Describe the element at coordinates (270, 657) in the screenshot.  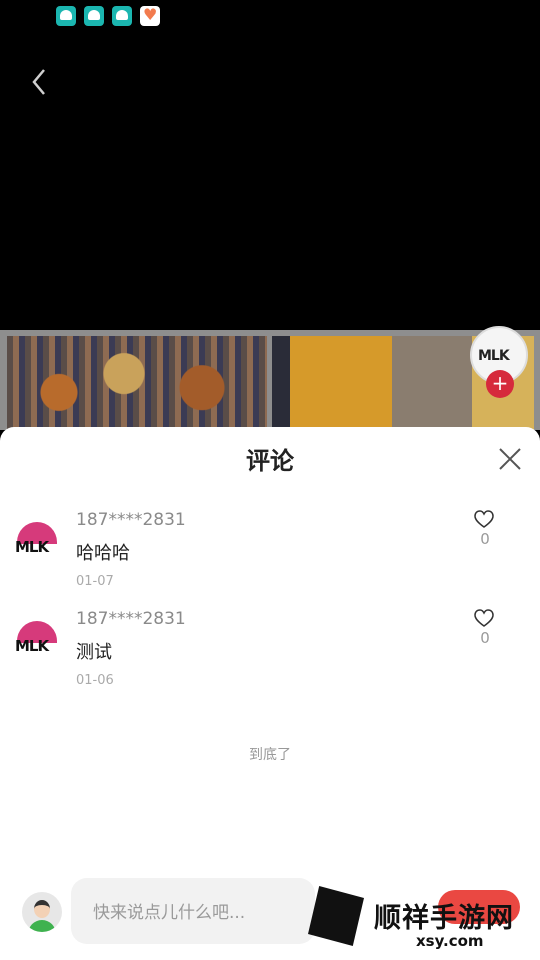
I see `comment-item: MLK 187****2831 测试 01-06 0` at that location.